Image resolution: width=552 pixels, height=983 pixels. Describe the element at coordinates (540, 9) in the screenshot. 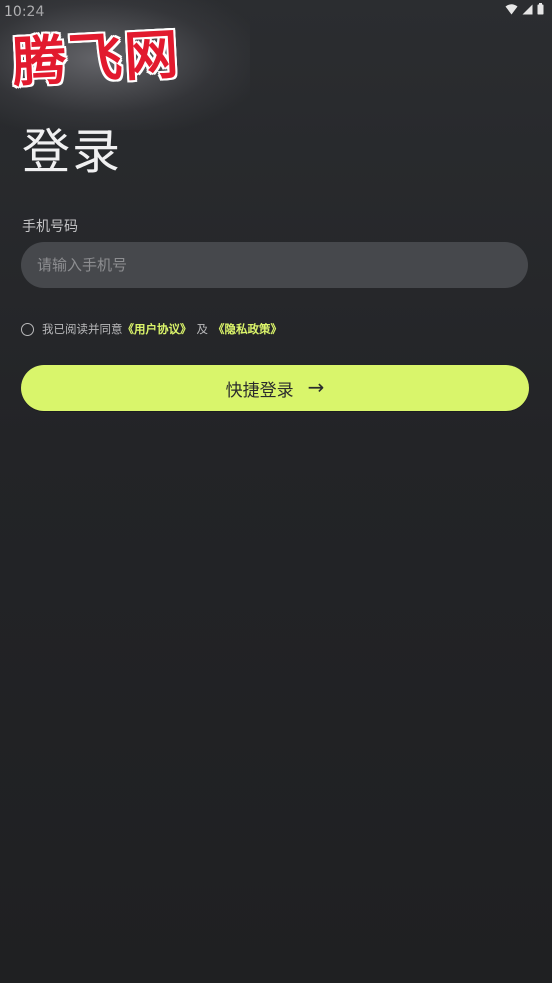

I see `battery-icon` at that location.